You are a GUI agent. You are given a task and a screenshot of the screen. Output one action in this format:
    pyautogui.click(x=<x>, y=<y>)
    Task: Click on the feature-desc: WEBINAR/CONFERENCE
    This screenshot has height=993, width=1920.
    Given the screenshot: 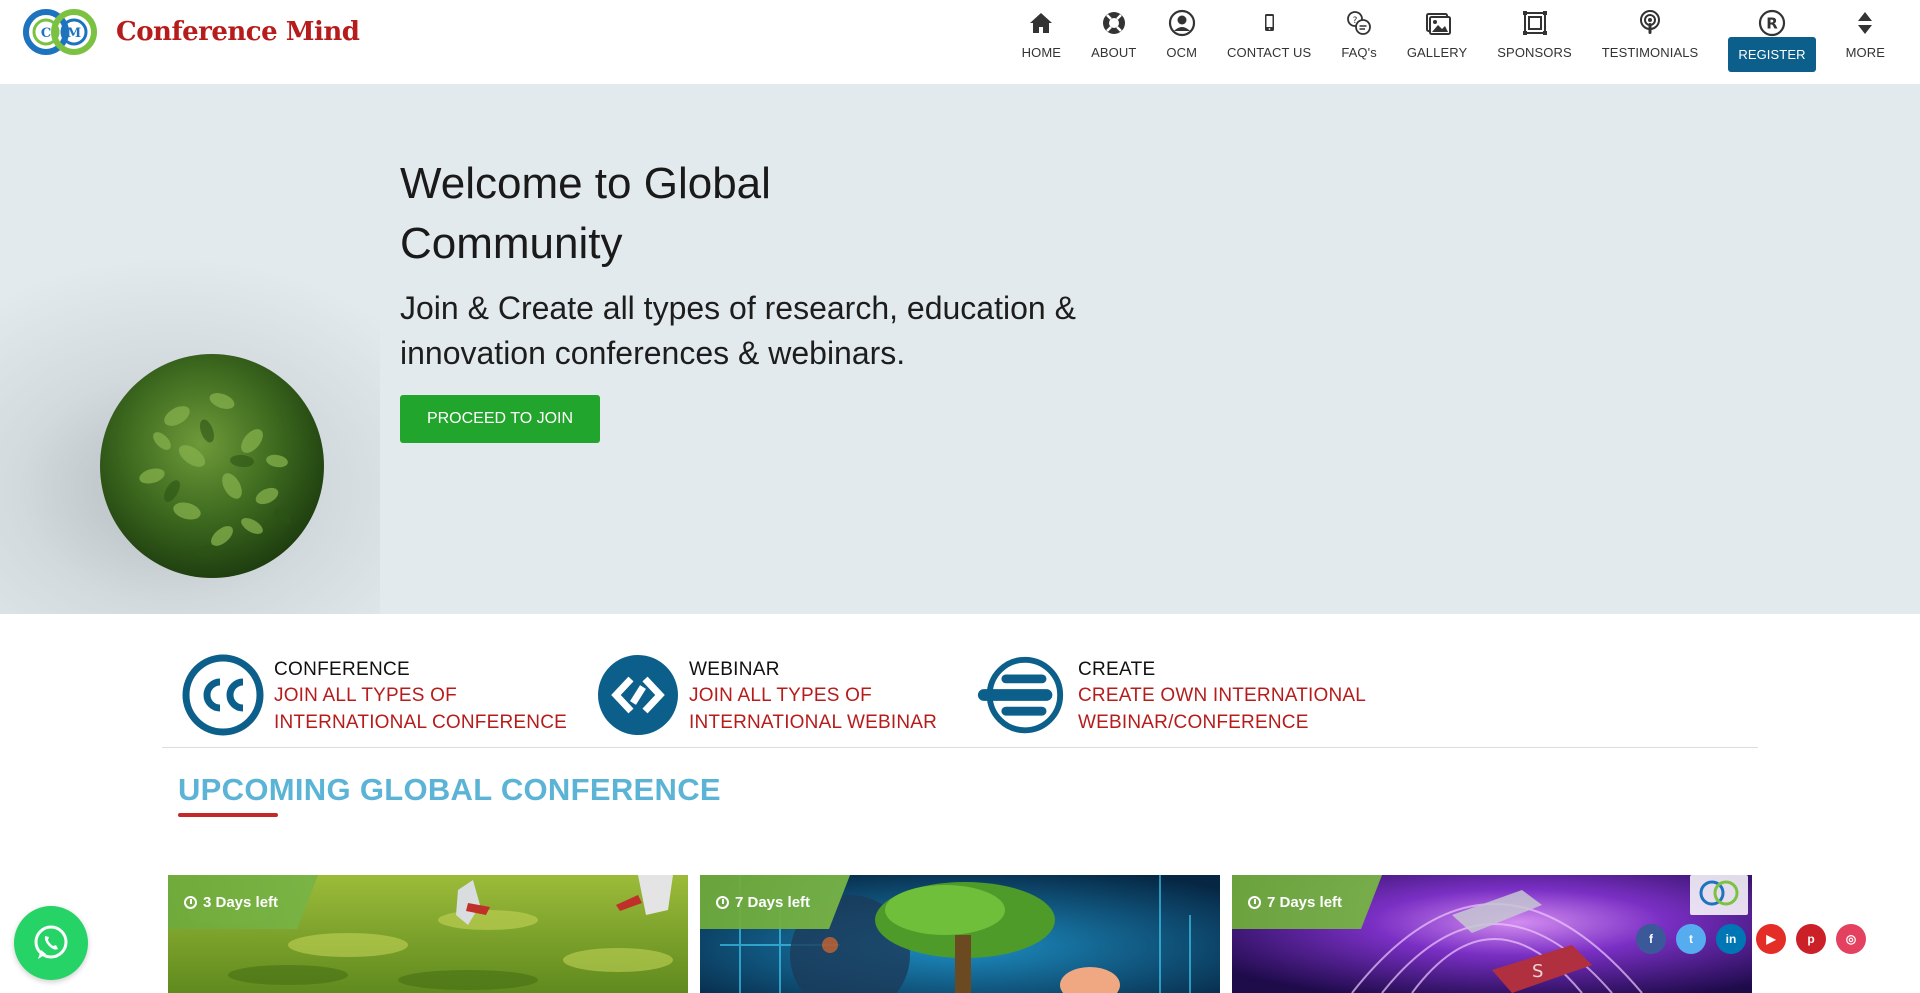 What is the action you would take?
    pyautogui.click(x=1193, y=722)
    